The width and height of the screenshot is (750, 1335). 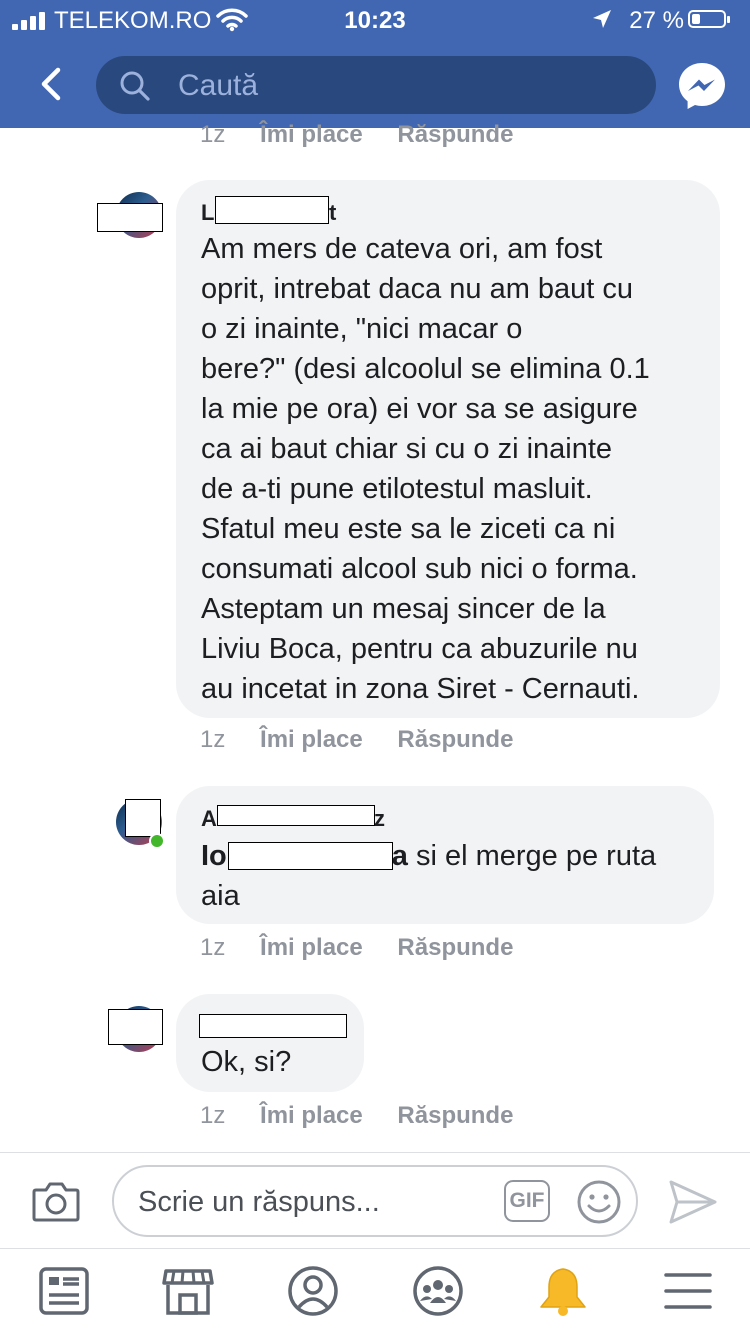 What do you see at coordinates (313, 1202) in the screenshot?
I see `reply-input` at bounding box center [313, 1202].